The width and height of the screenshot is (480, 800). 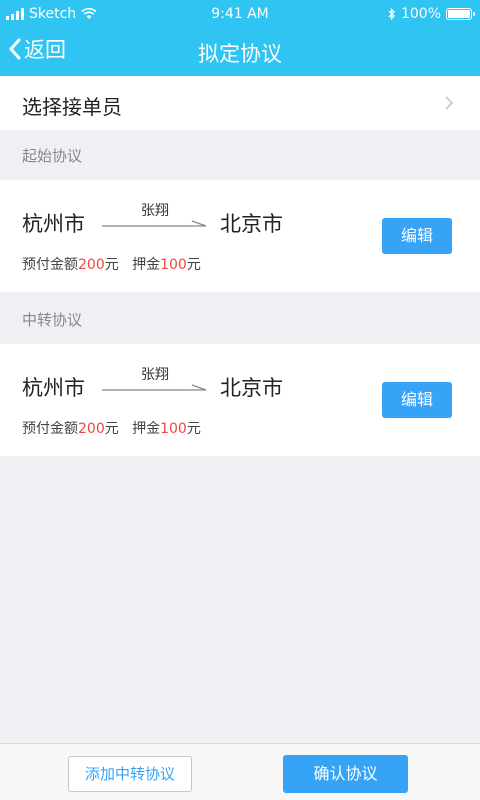 What do you see at coordinates (240, 103) in the screenshot?
I see `select-driver-row: 选择接单员` at bounding box center [240, 103].